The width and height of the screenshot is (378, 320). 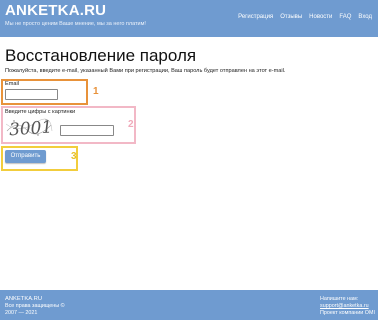 I want to click on nav-login-link: Вход, so click(x=365, y=17).